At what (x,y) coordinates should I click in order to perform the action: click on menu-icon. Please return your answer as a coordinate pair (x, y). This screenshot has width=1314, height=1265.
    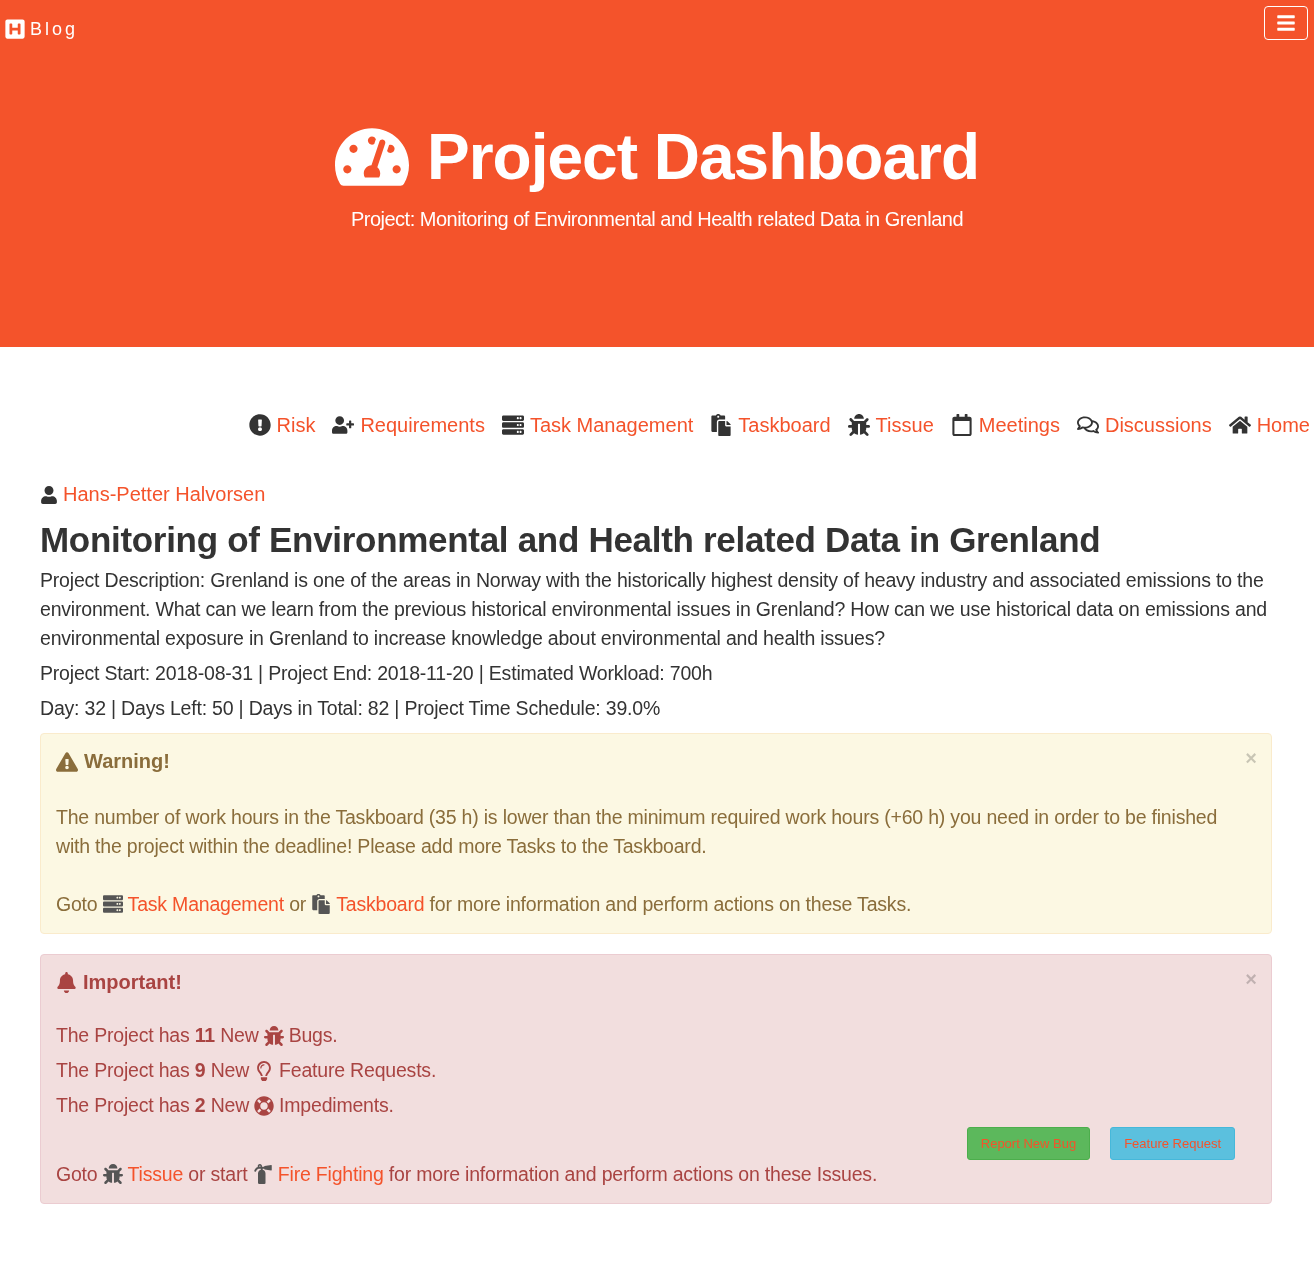
    Looking at the image, I should click on (1286, 23).